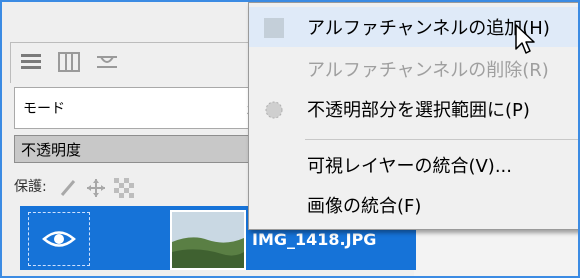 This screenshot has height=278, width=580. What do you see at coordinates (96, 188) in the screenshot?
I see `lock-position-icon` at bounding box center [96, 188].